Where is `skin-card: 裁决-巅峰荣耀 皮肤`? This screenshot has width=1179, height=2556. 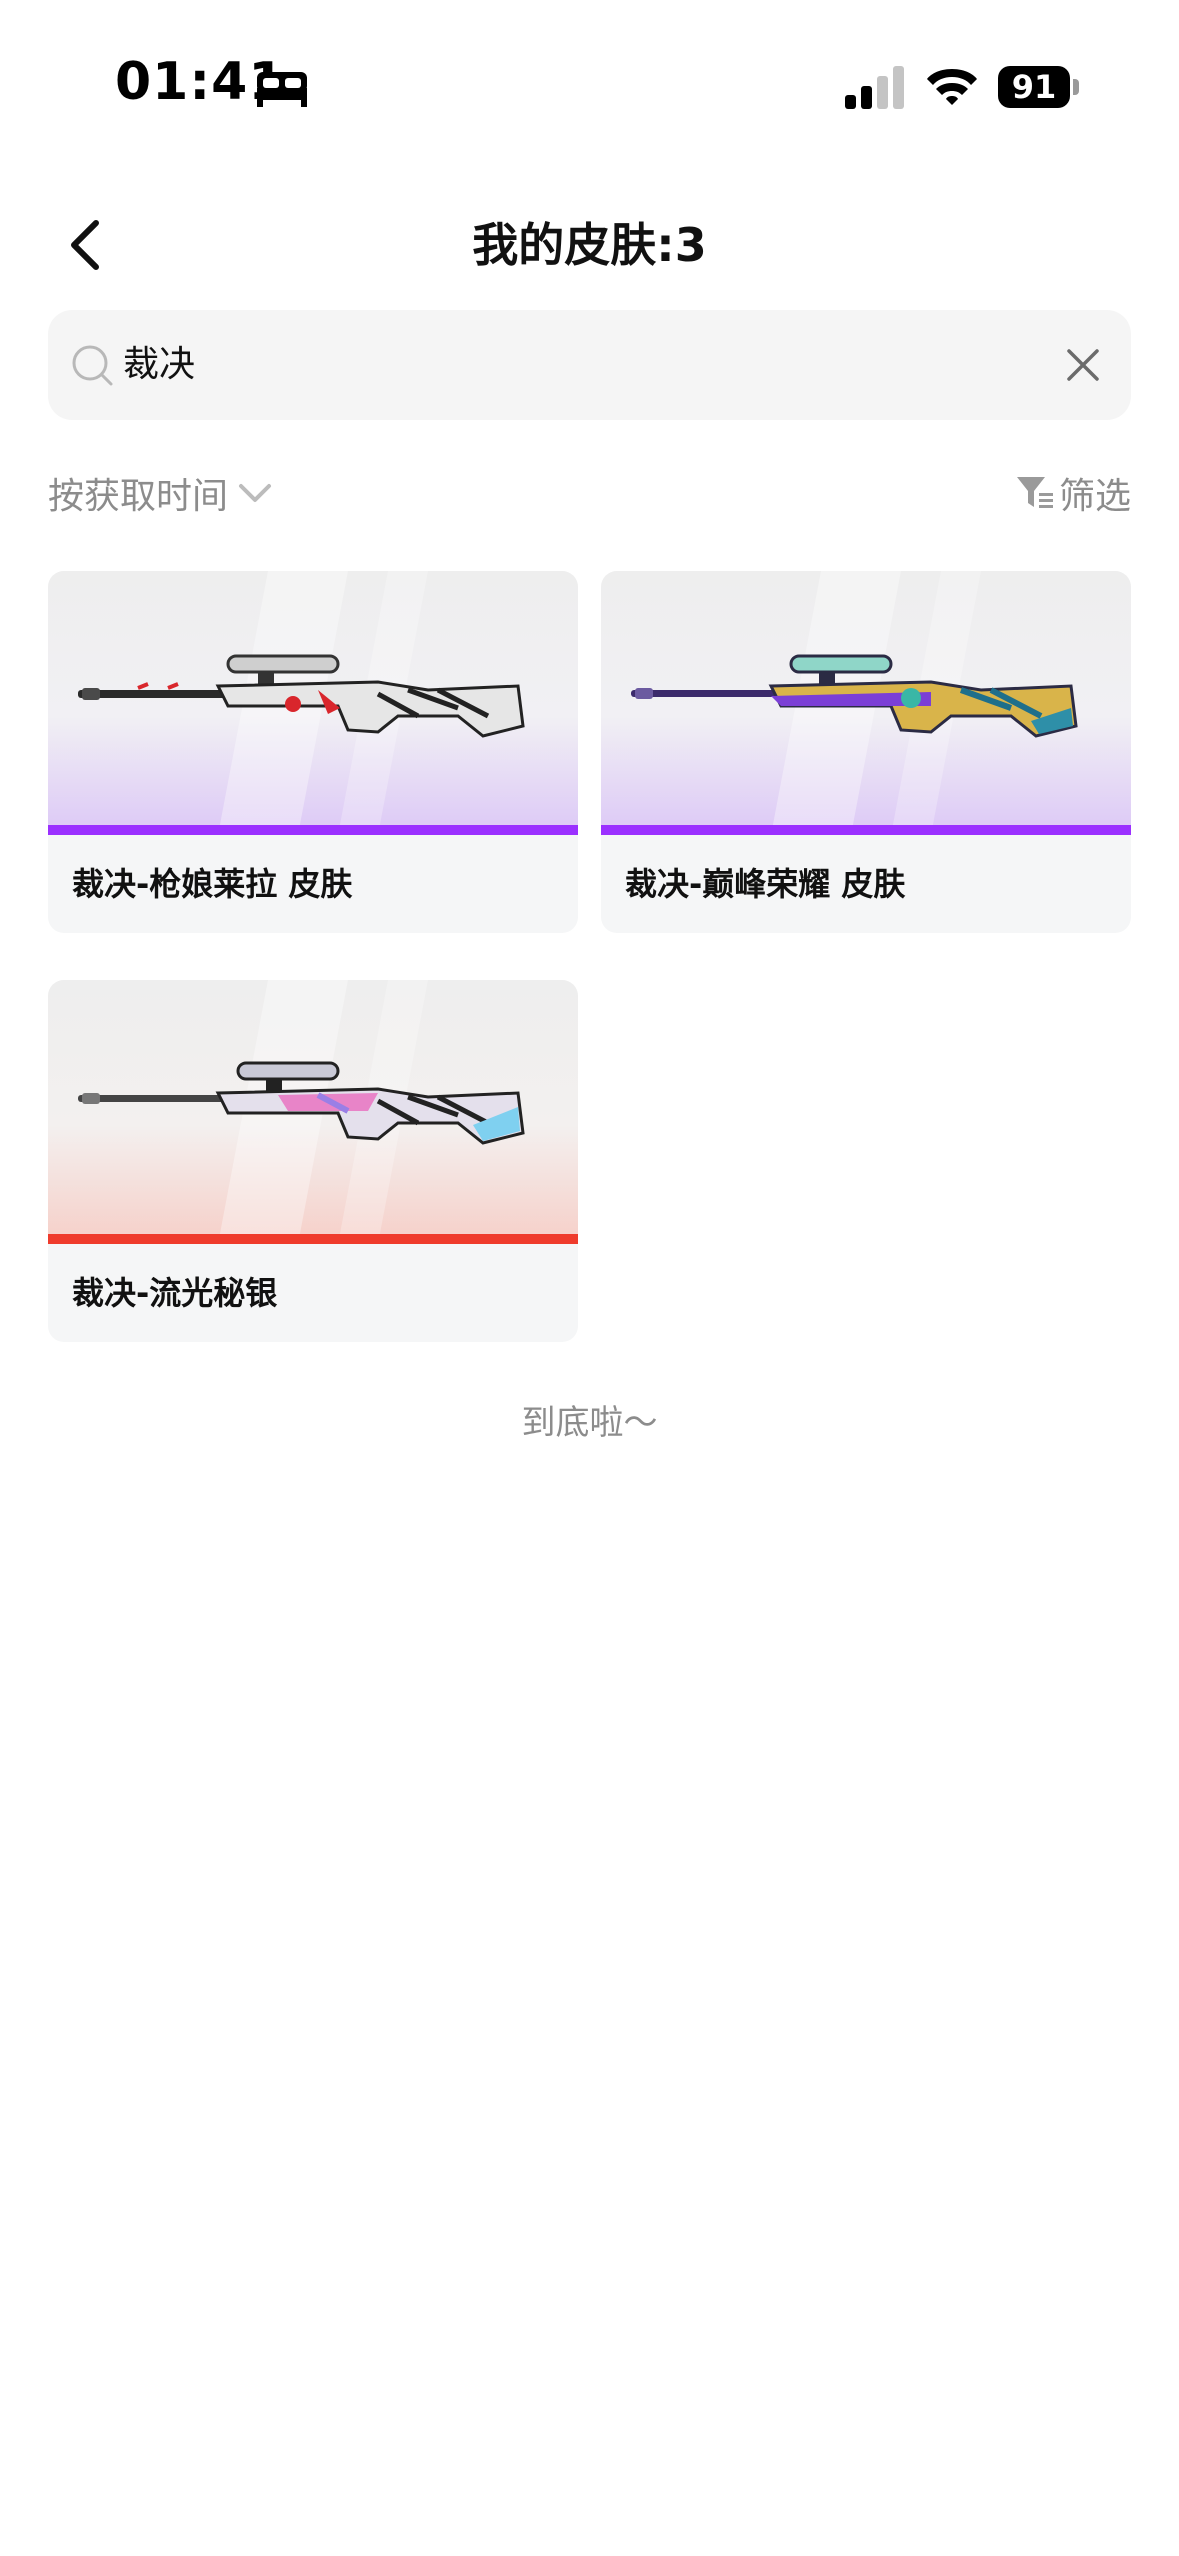 skin-card: 裁决-巅峰荣耀 皮肤 is located at coordinates (866, 752).